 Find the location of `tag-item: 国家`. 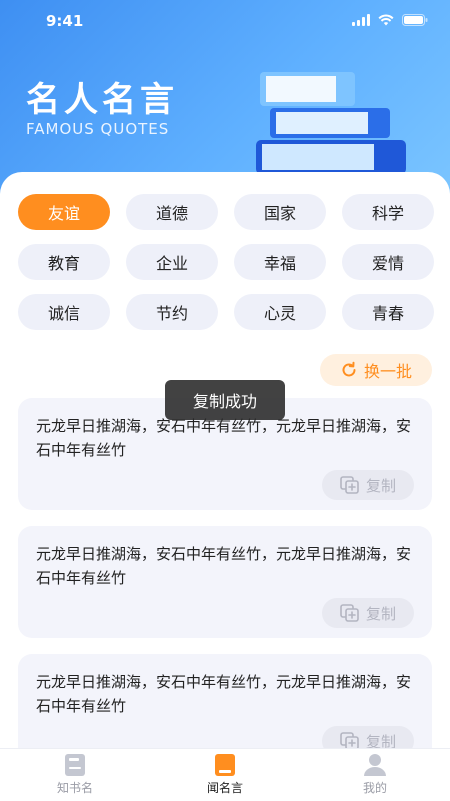

tag-item: 国家 is located at coordinates (280, 212).